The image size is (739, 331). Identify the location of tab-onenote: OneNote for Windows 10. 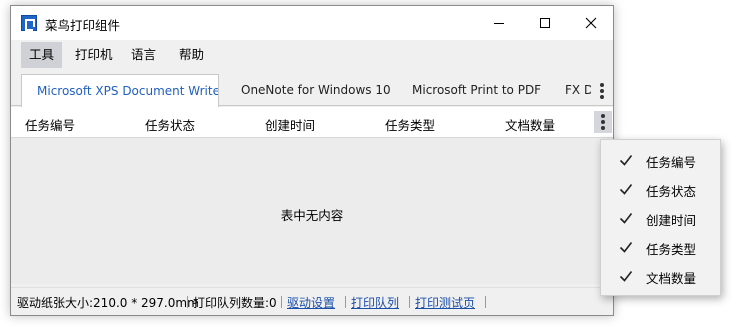
(316, 90).